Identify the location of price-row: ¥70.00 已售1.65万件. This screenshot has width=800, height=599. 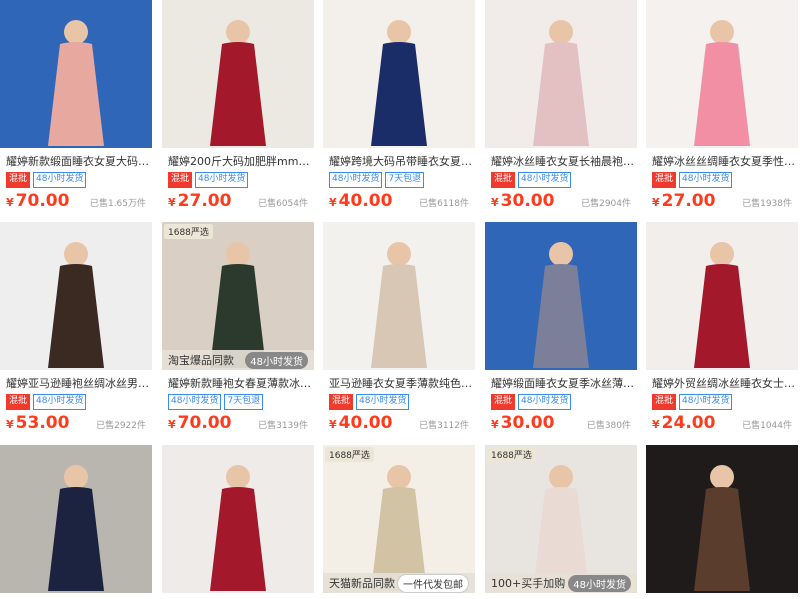
(76, 201).